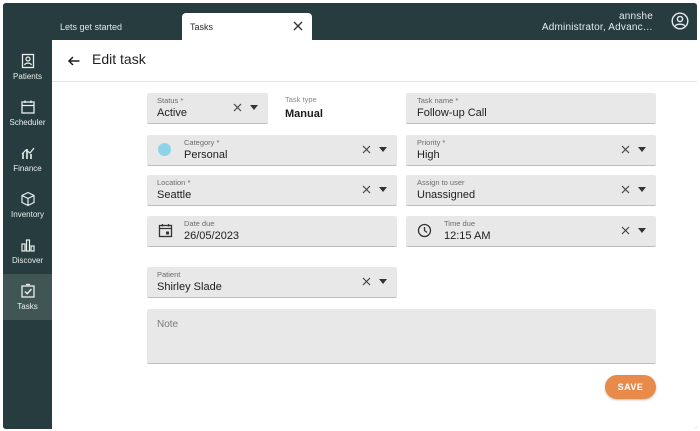 This screenshot has width=700, height=431. What do you see at coordinates (202, 142) in the screenshot?
I see `category-label: Category *` at bounding box center [202, 142].